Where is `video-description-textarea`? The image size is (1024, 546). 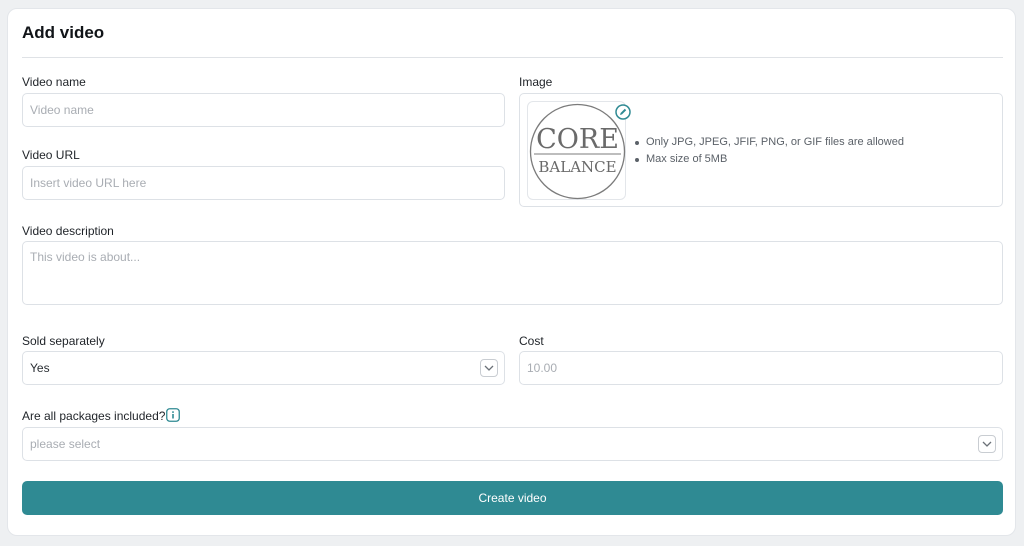
video-description-textarea is located at coordinates (512, 273).